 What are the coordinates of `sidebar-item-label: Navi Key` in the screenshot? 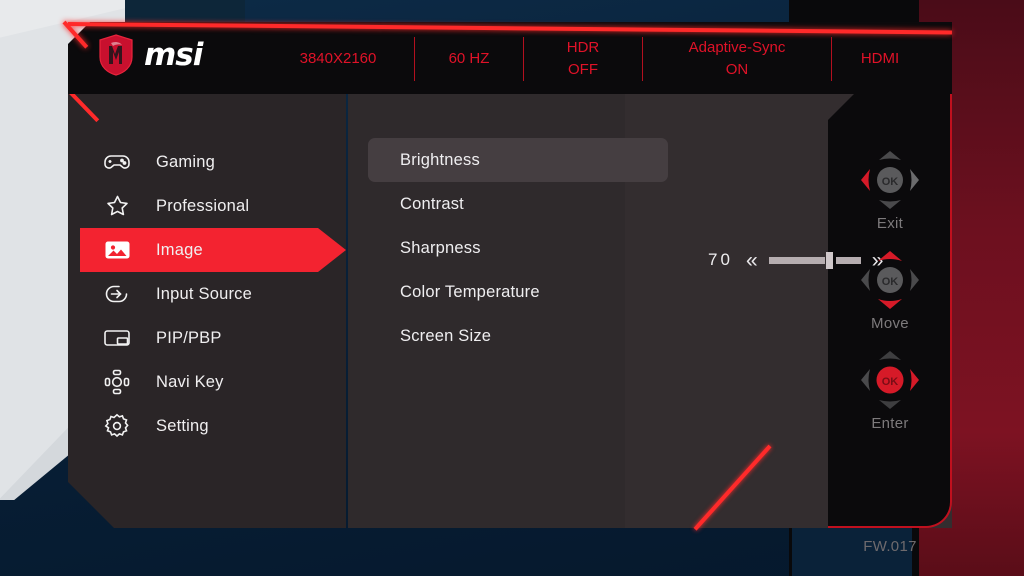 It's located at (190, 381).